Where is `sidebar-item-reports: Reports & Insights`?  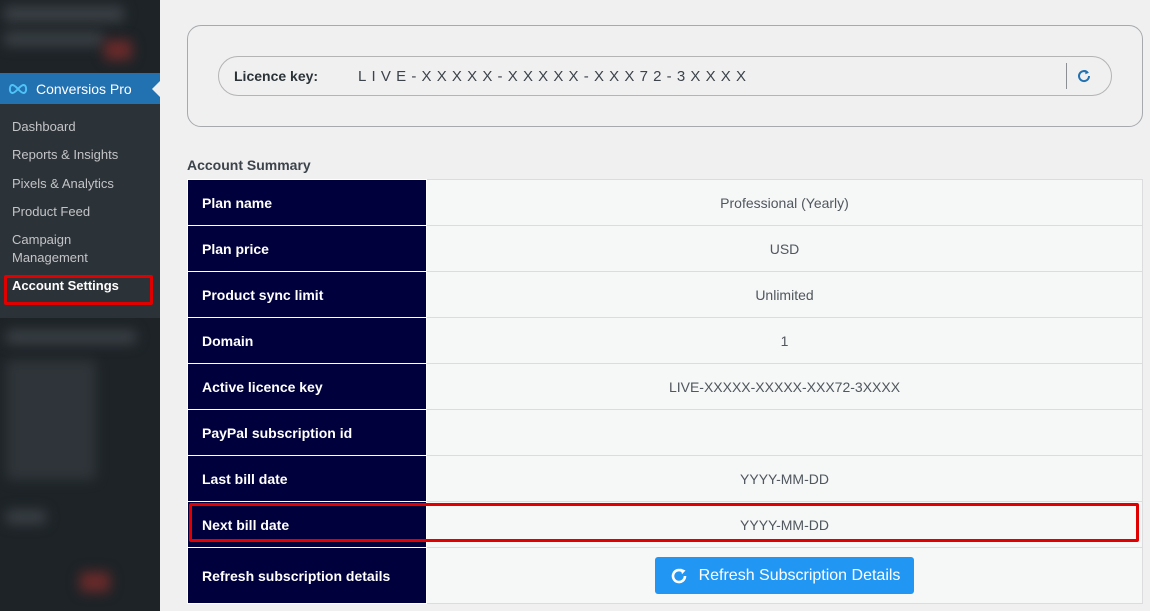 sidebar-item-reports: Reports & Insights is located at coordinates (82, 155).